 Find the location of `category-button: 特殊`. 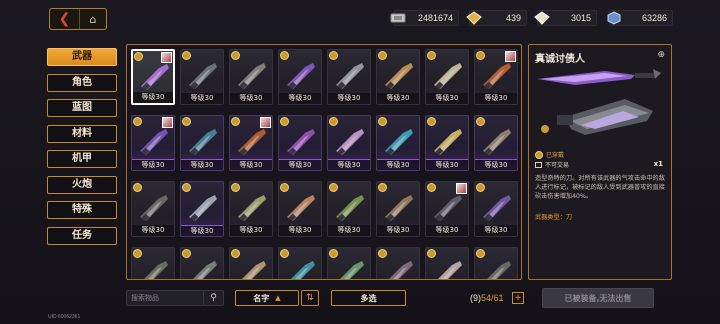

category-button: 特殊 is located at coordinates (82, 210).